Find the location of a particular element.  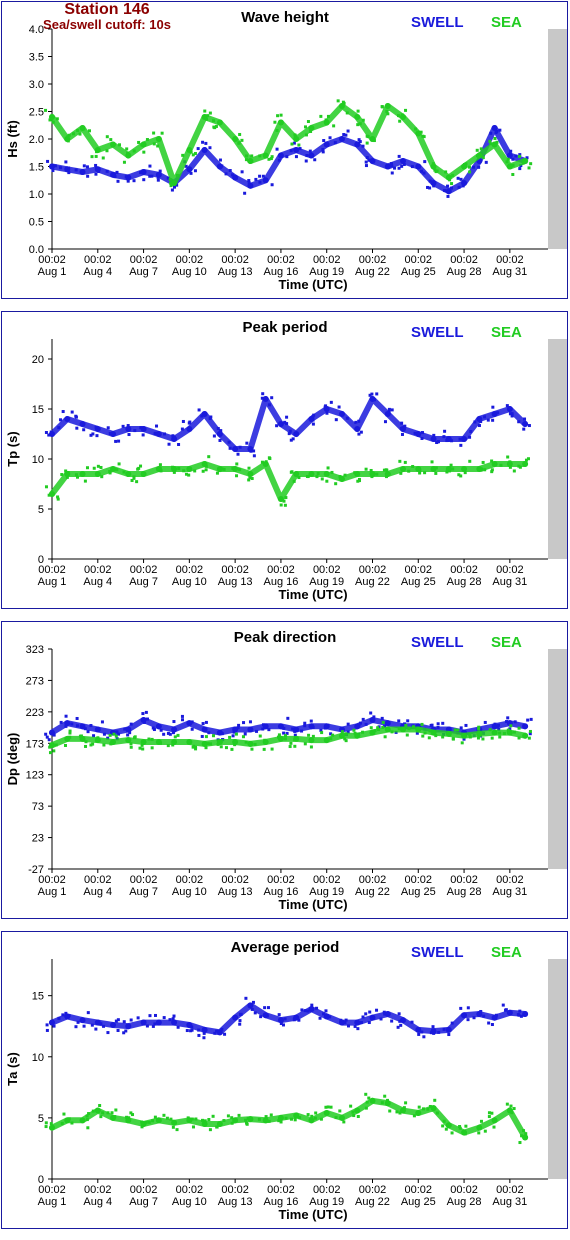

x-tick-date: Aug 31 is located at coordinates (509, 1202).